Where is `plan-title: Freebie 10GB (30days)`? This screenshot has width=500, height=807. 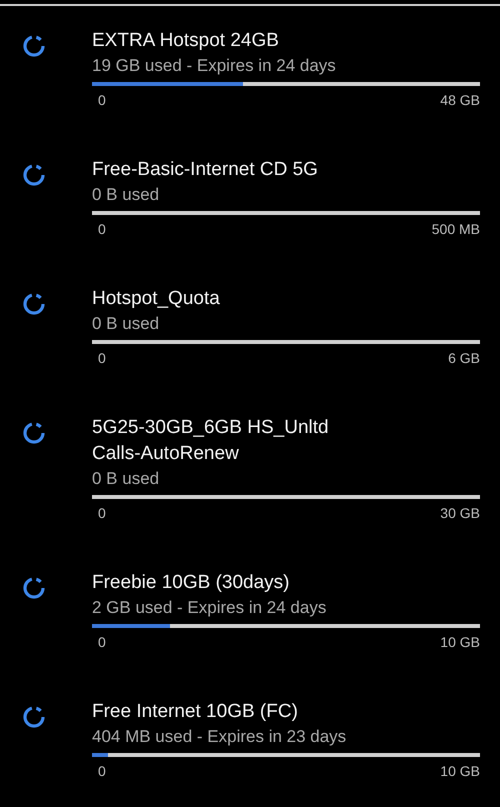 plan-title: Freebie 10GB (30days) is located at coordinates (191, 583).